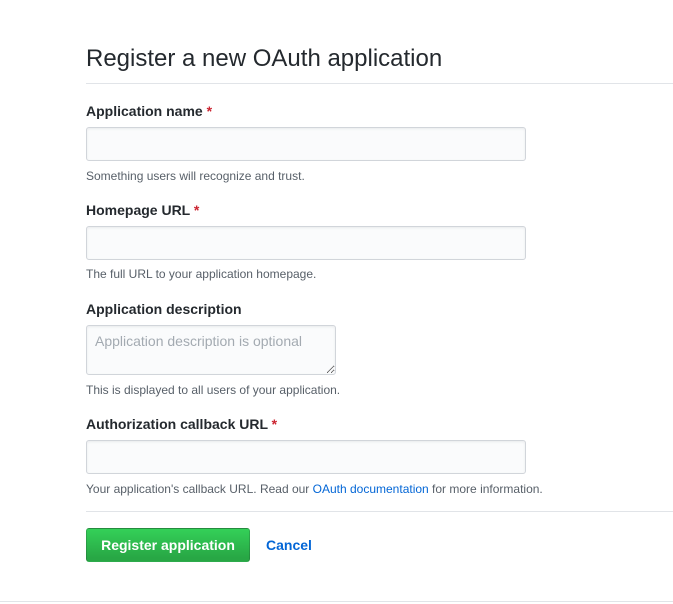 The height and width of the screenshot is (604, 673). I want to click on register-application-button: Register application, so click(168, 545).